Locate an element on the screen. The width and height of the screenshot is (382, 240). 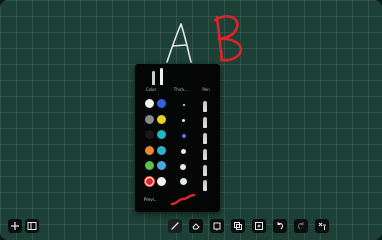
thickness-option-selected is located at coordinates (184, 136).